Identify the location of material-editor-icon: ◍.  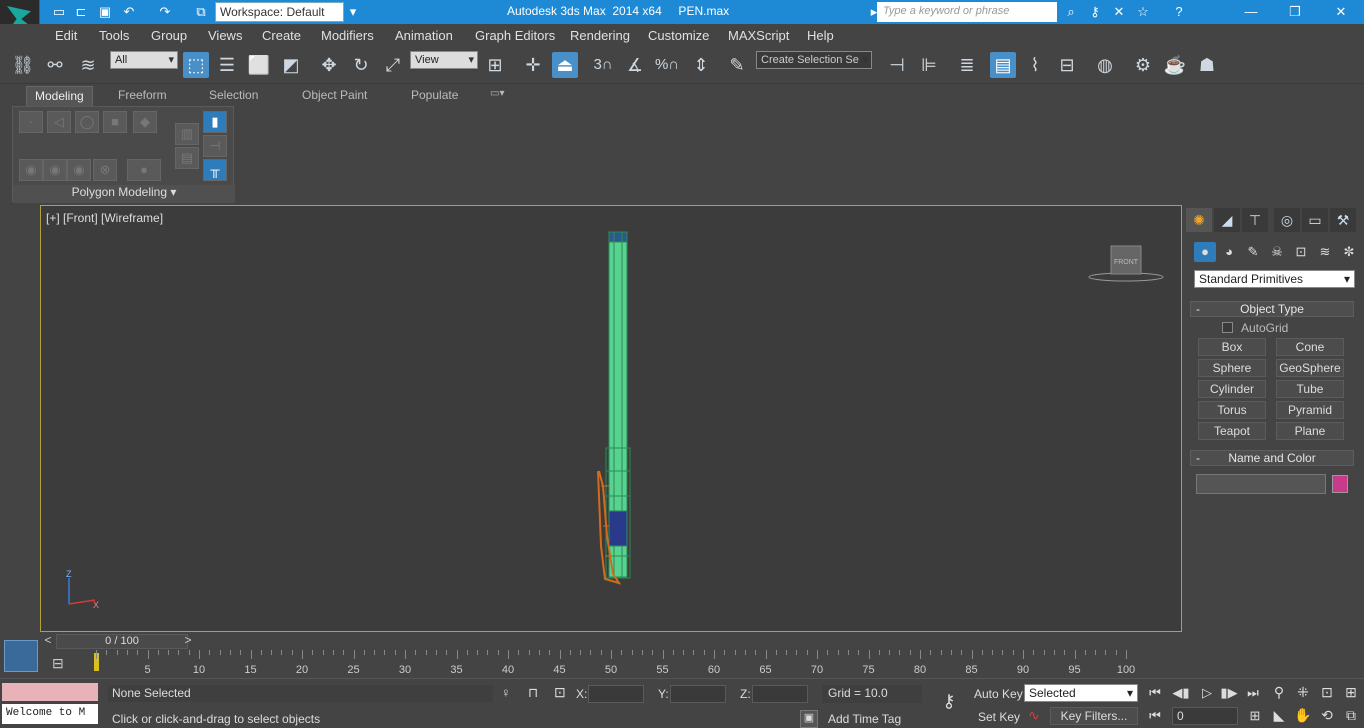
(1105, 65).